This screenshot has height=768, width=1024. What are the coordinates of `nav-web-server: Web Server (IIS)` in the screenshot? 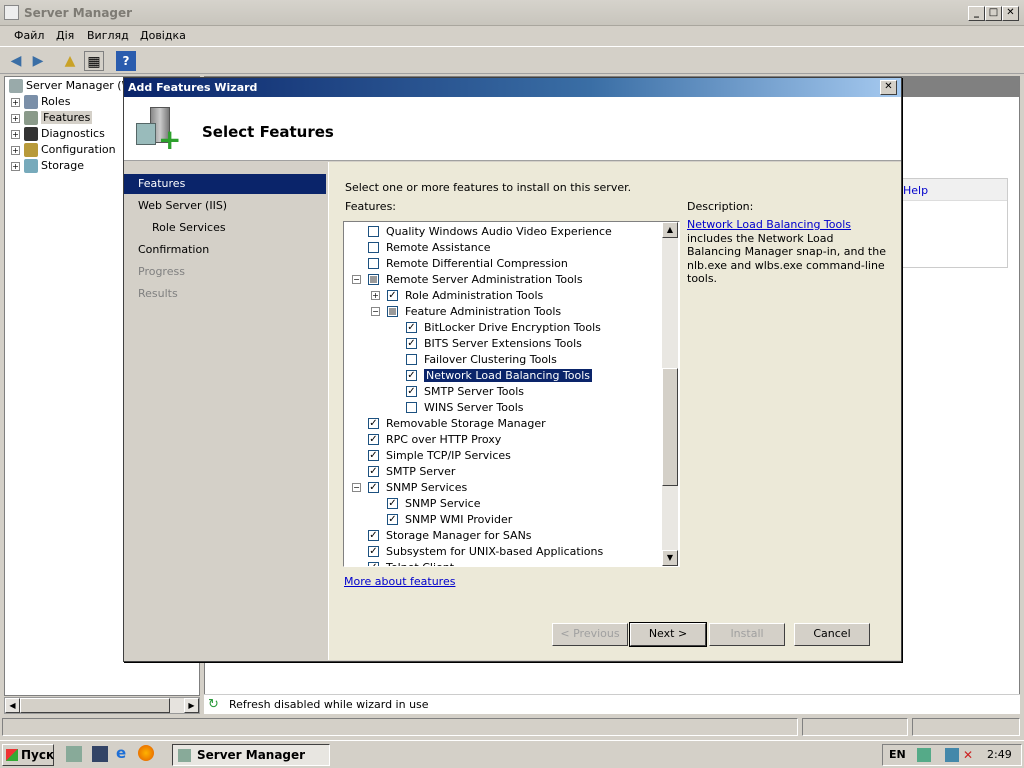 It's located at (225, 206).